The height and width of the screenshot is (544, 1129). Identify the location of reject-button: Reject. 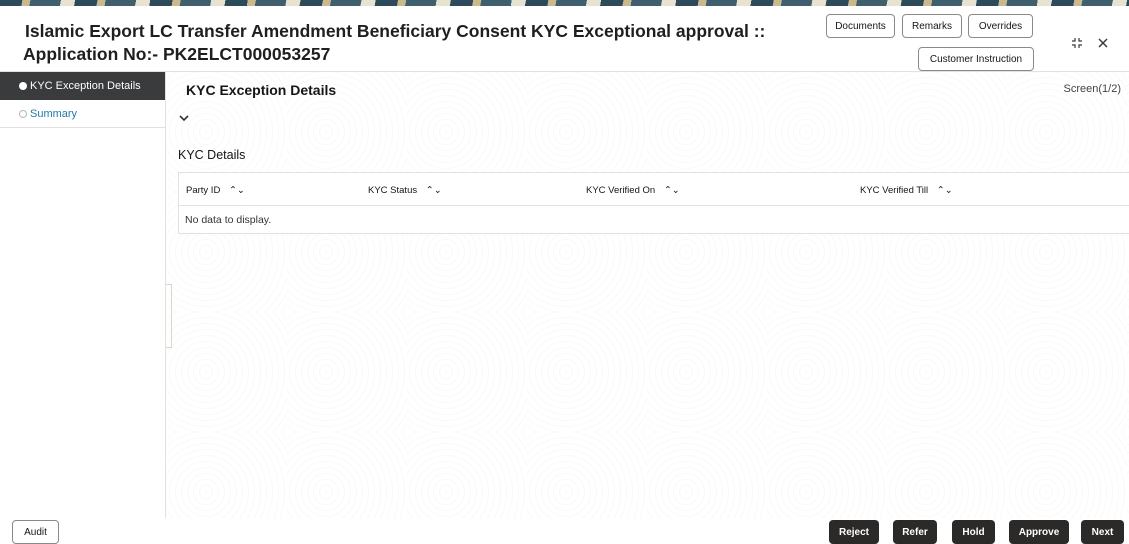
(854, 532).